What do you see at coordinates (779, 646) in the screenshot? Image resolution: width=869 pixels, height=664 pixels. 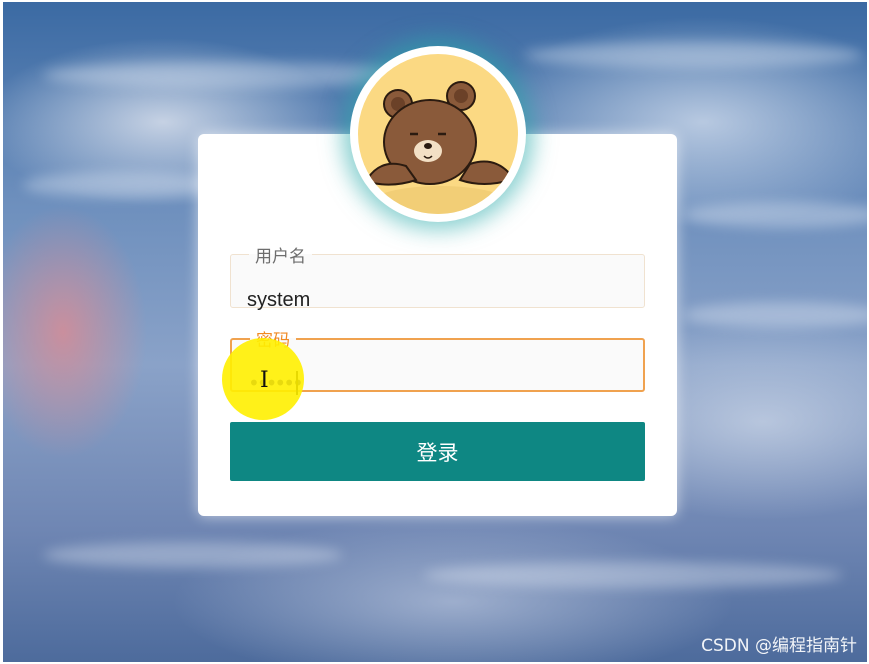 I see `watermark: CSDN @编程指南针` at bounding box center [779, 646].